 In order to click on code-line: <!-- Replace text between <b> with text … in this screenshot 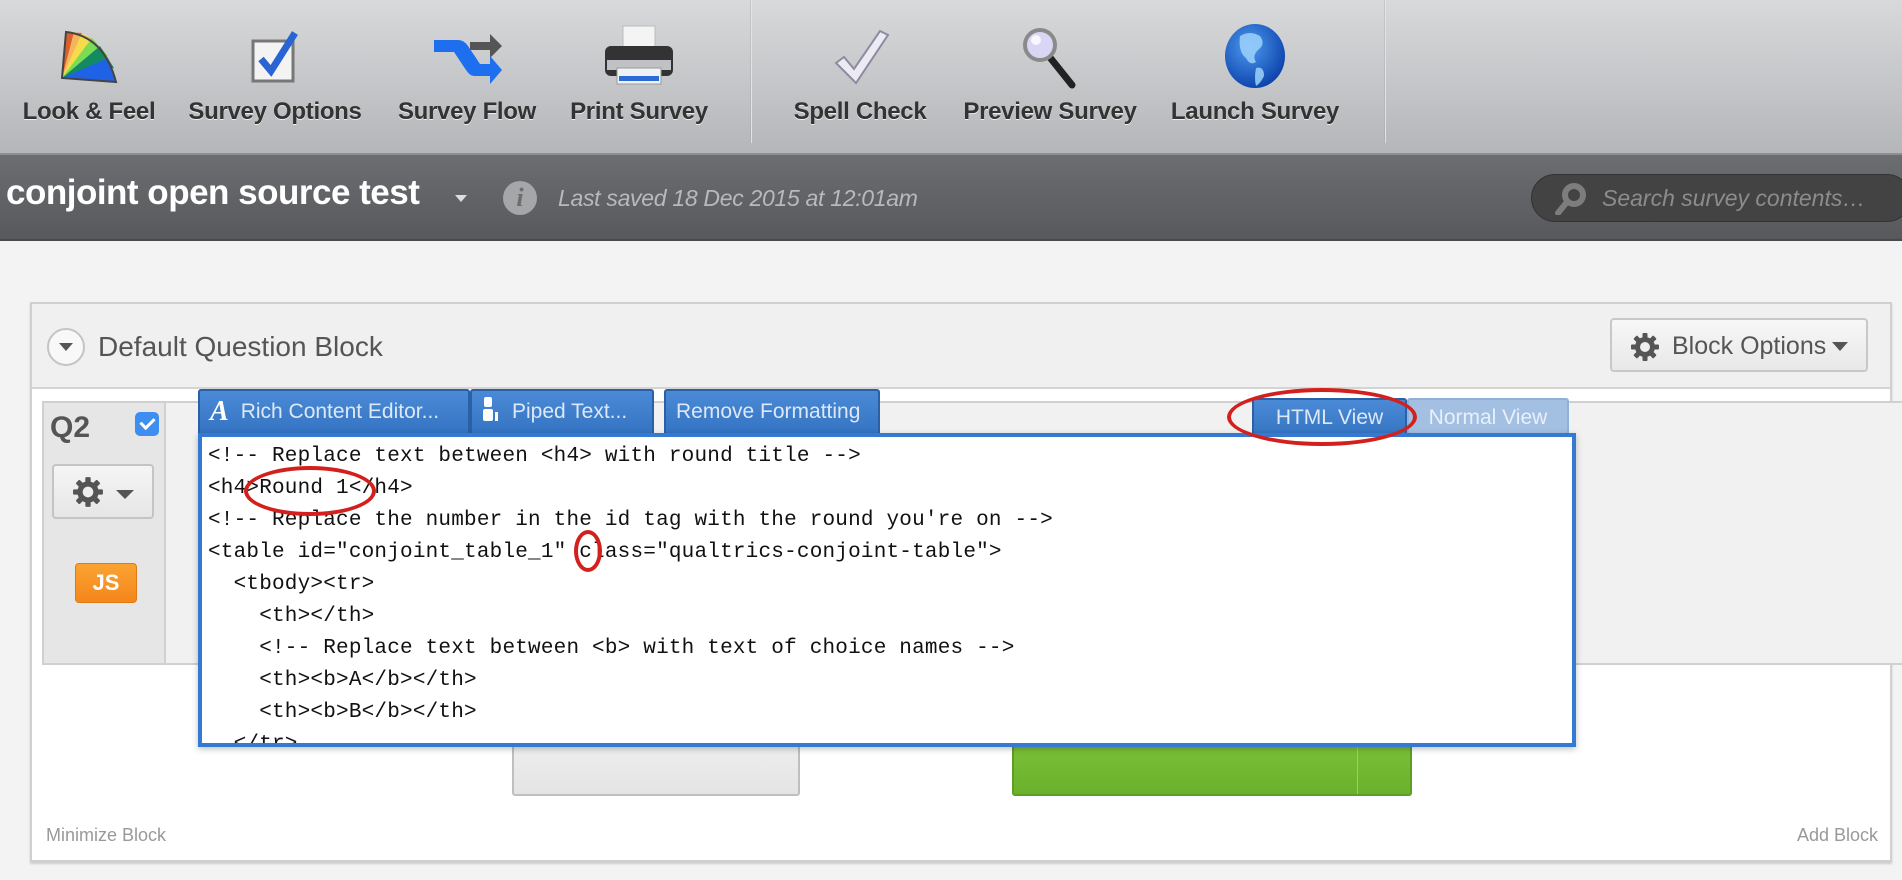, I will do `click(611, 648)`.